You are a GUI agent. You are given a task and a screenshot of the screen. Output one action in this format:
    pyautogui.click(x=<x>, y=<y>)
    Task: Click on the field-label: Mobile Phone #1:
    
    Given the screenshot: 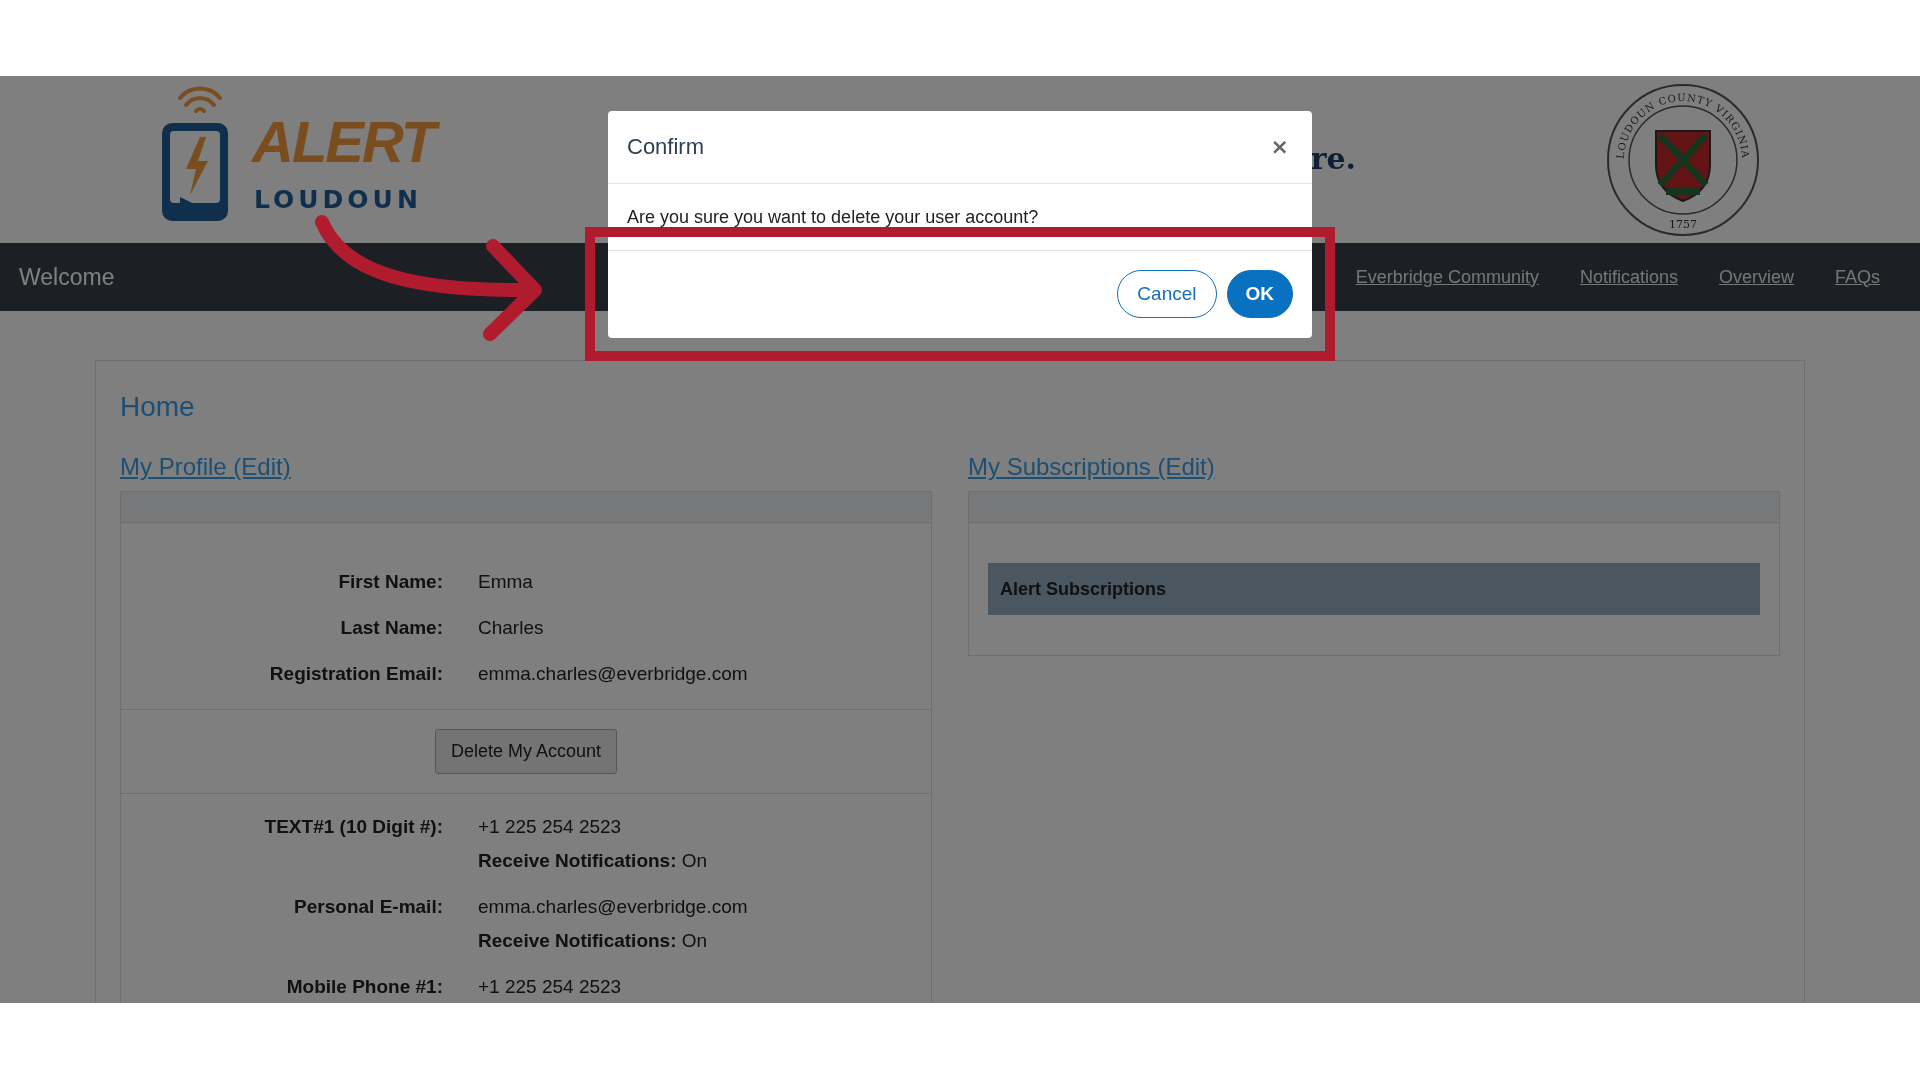 What is the action you would take?
    pyautogui.click(x=364, y=987)
    